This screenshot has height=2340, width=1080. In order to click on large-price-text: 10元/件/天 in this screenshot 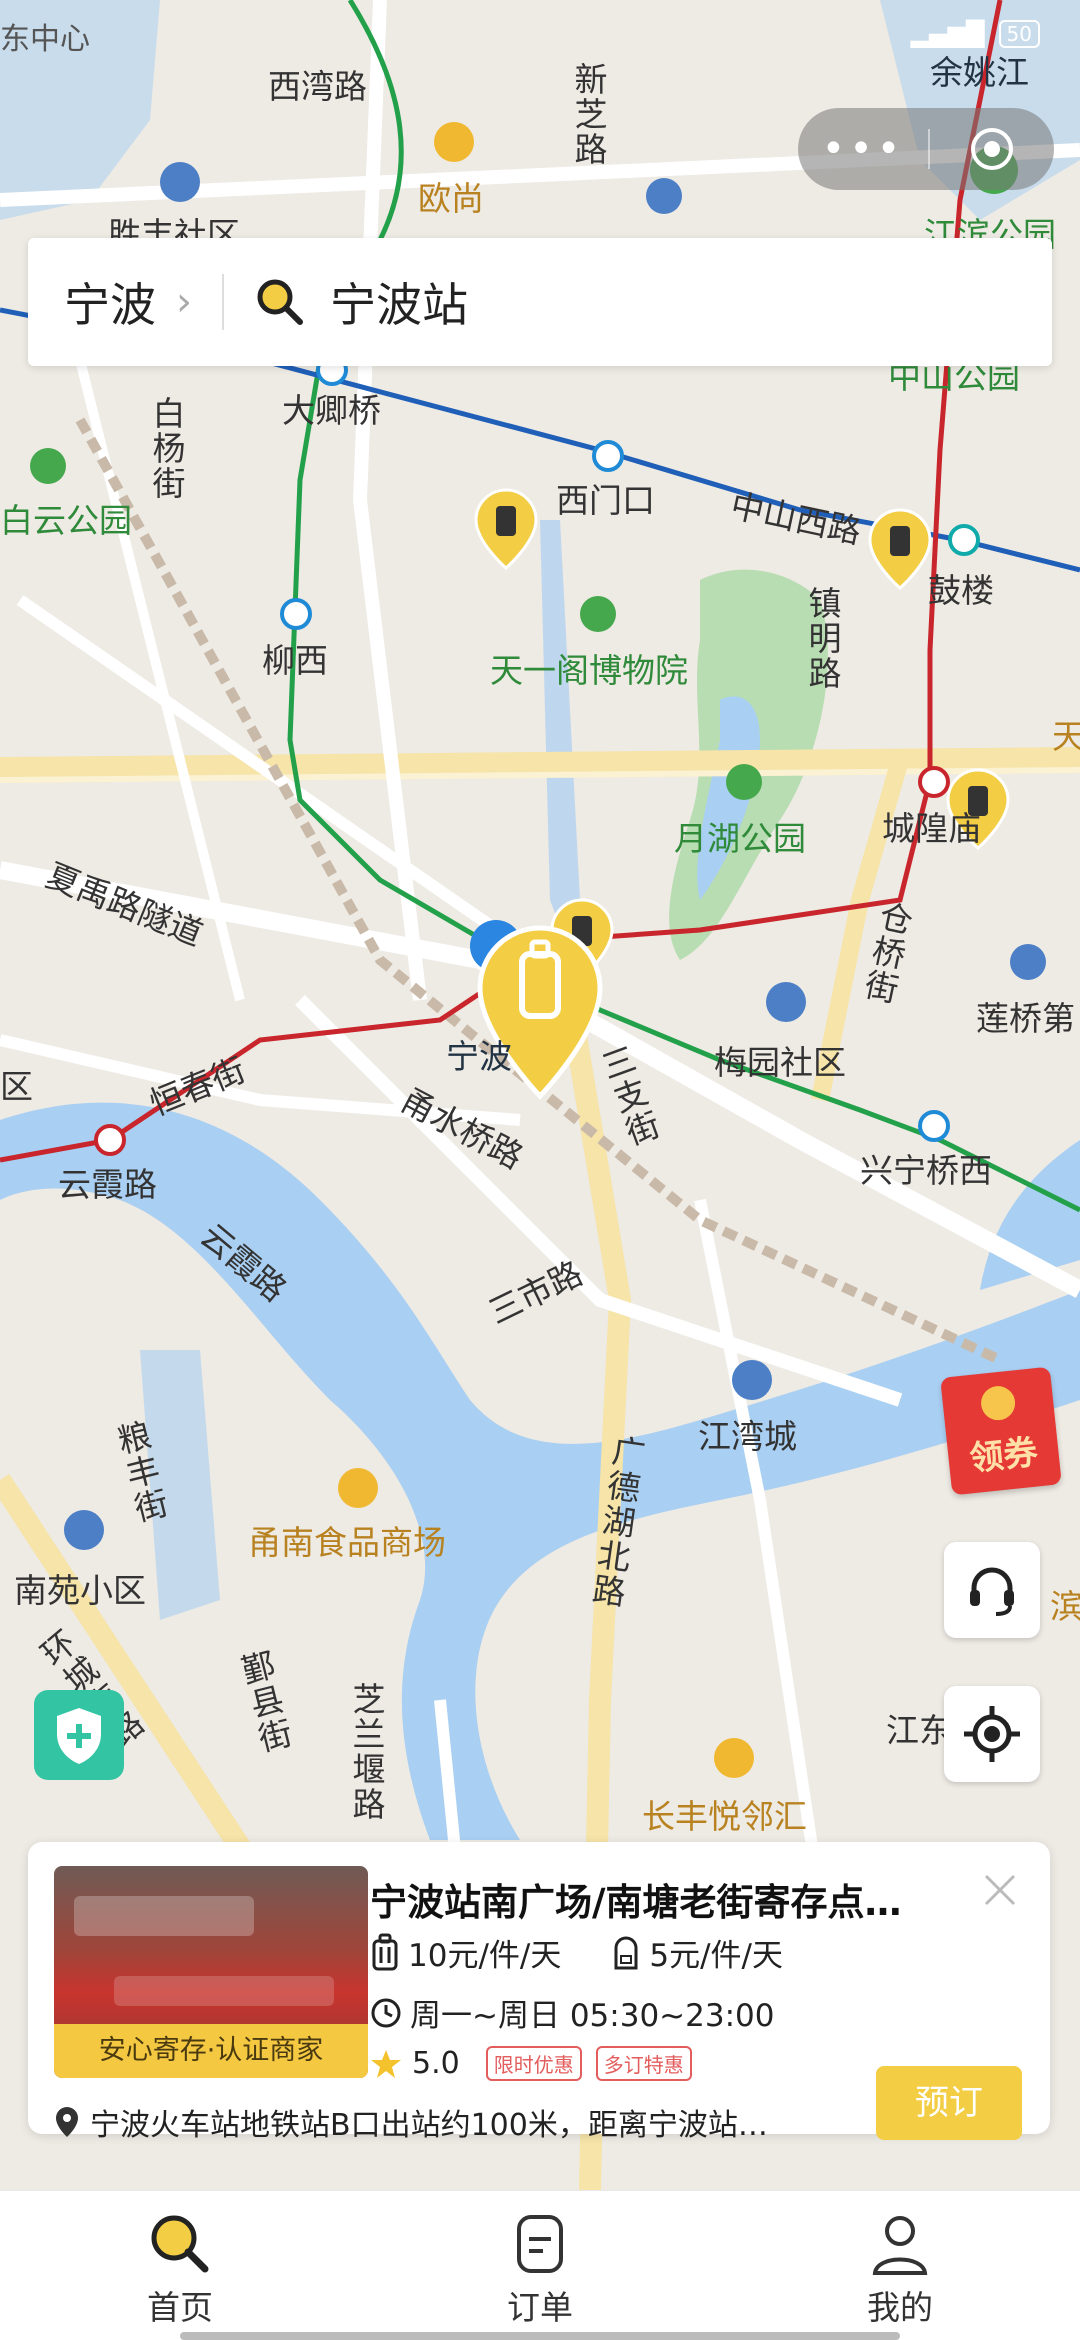, I will do `click(485, 1956)`.